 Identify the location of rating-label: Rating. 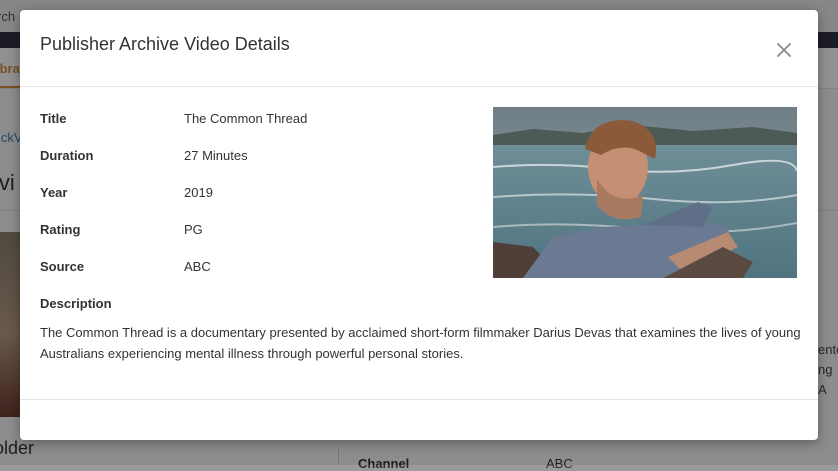
(60, 229).